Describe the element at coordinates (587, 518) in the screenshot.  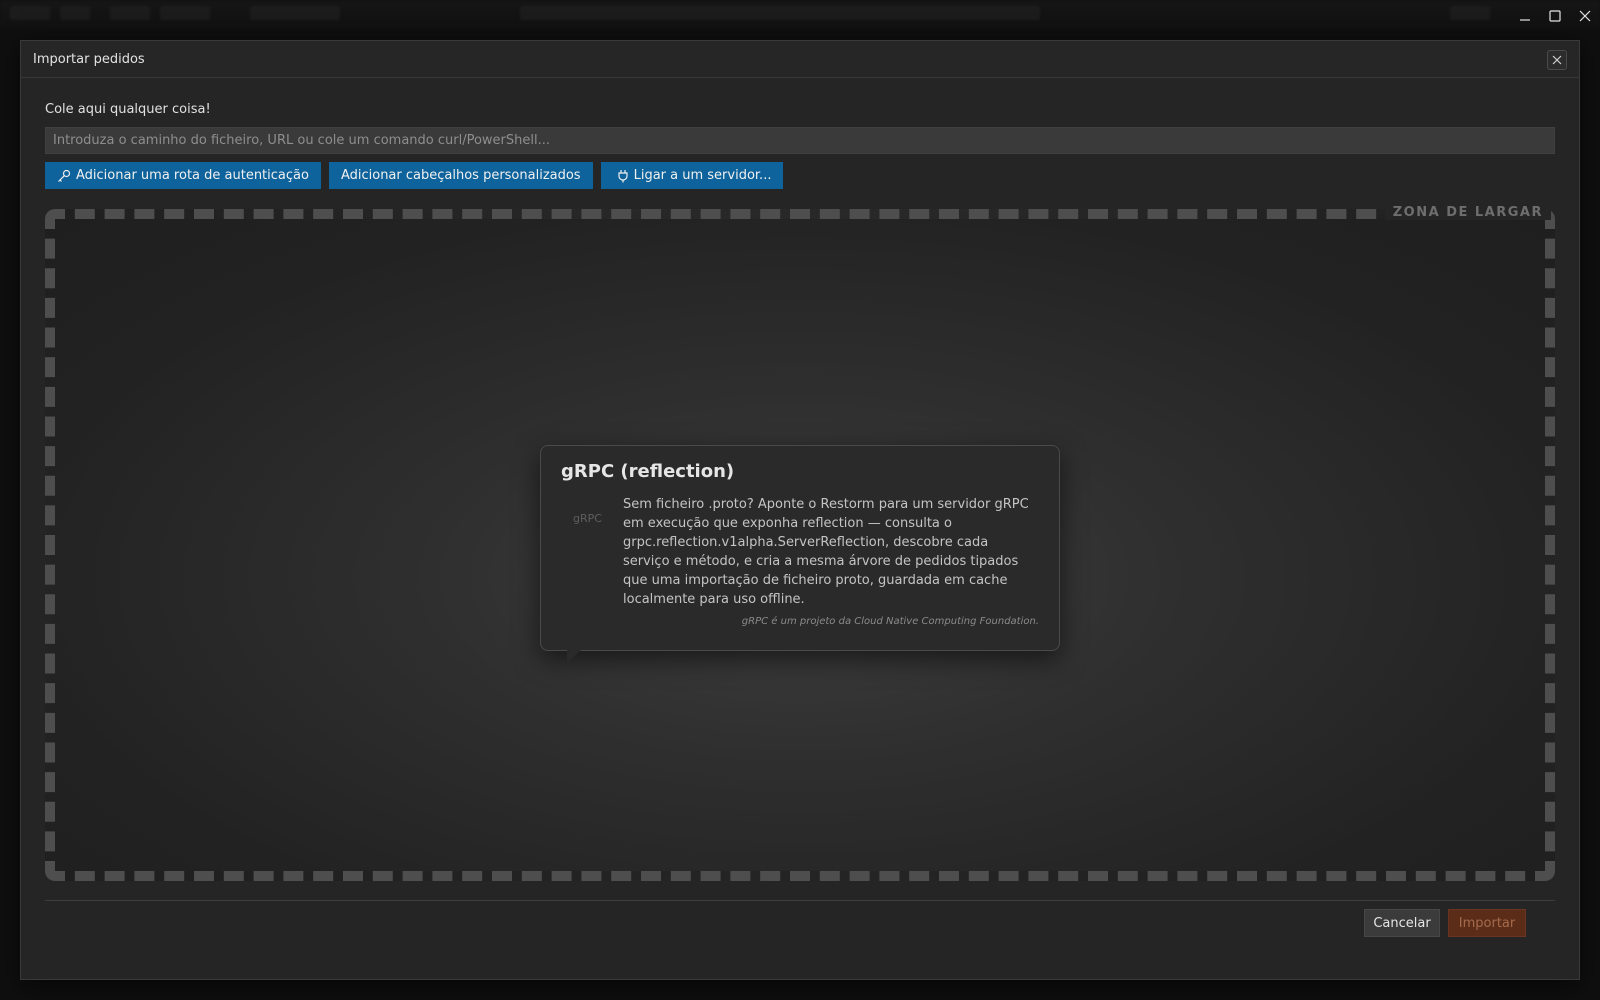
I see `grpc-logo: gRPC` at that location.